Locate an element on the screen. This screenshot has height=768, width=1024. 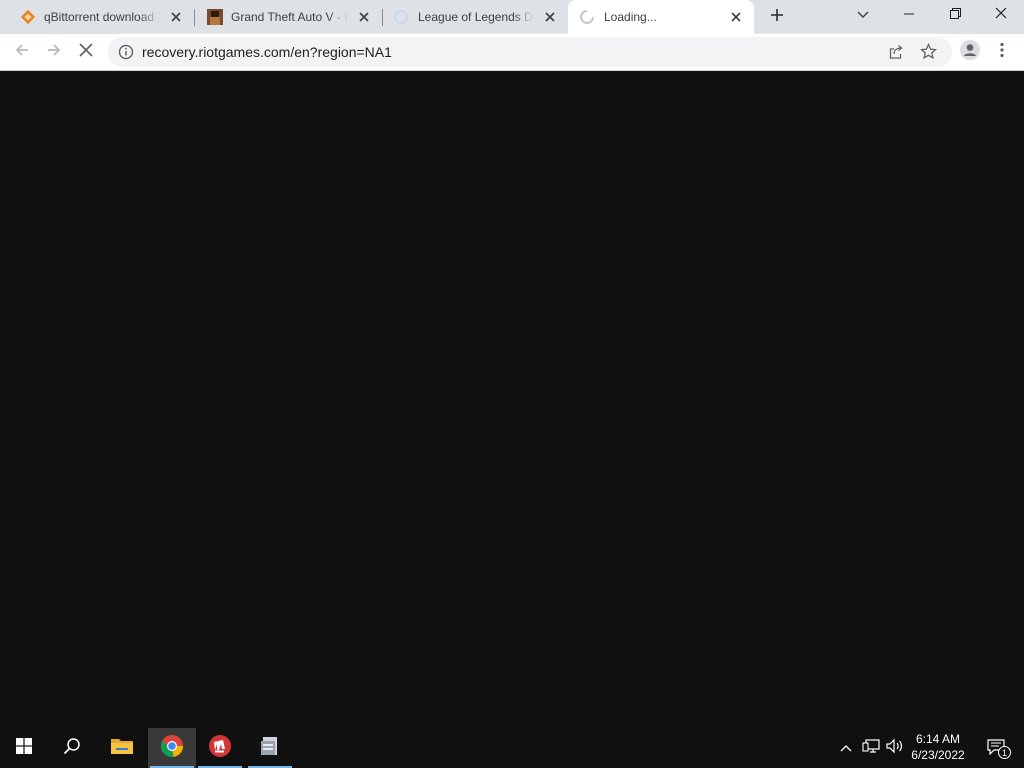
back-button is located at coordinates (22, 52).